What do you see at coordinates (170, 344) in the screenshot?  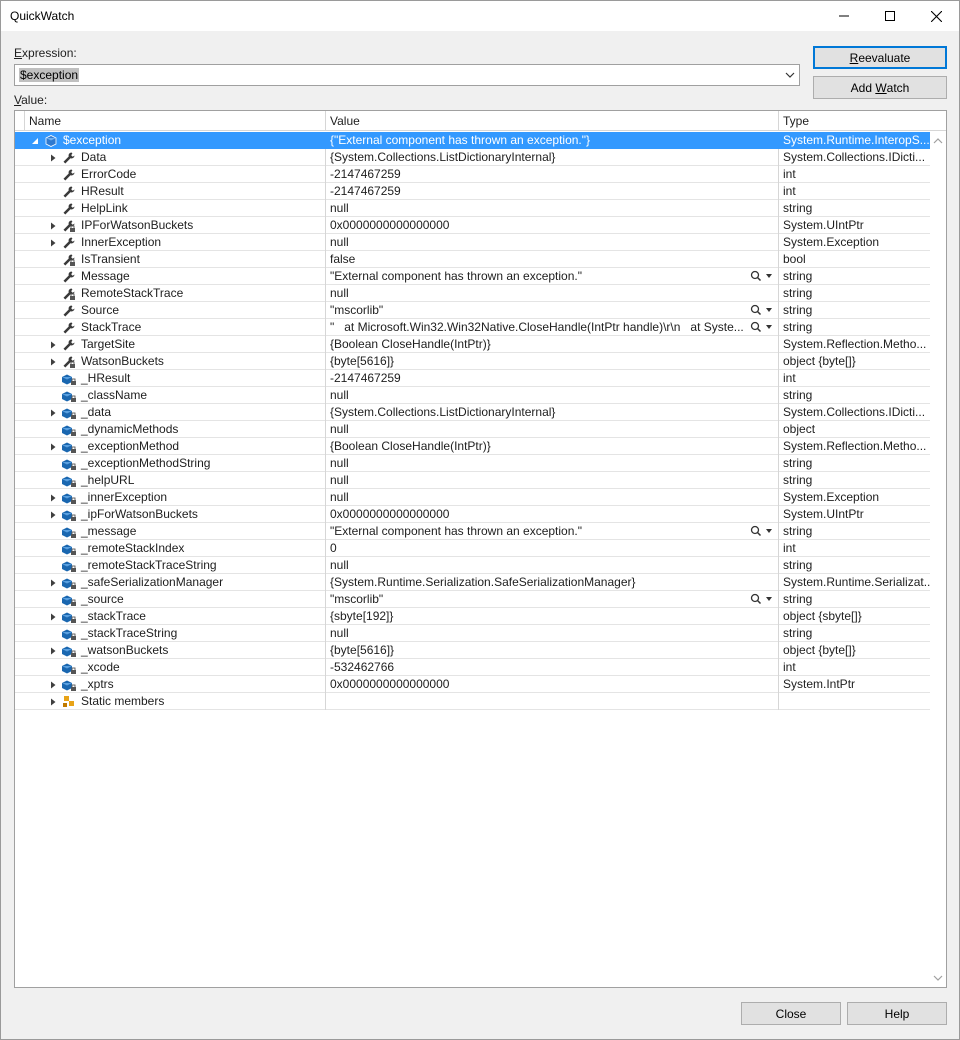 I see `name-cell: TargetSite` at bounding box center [170, 344].